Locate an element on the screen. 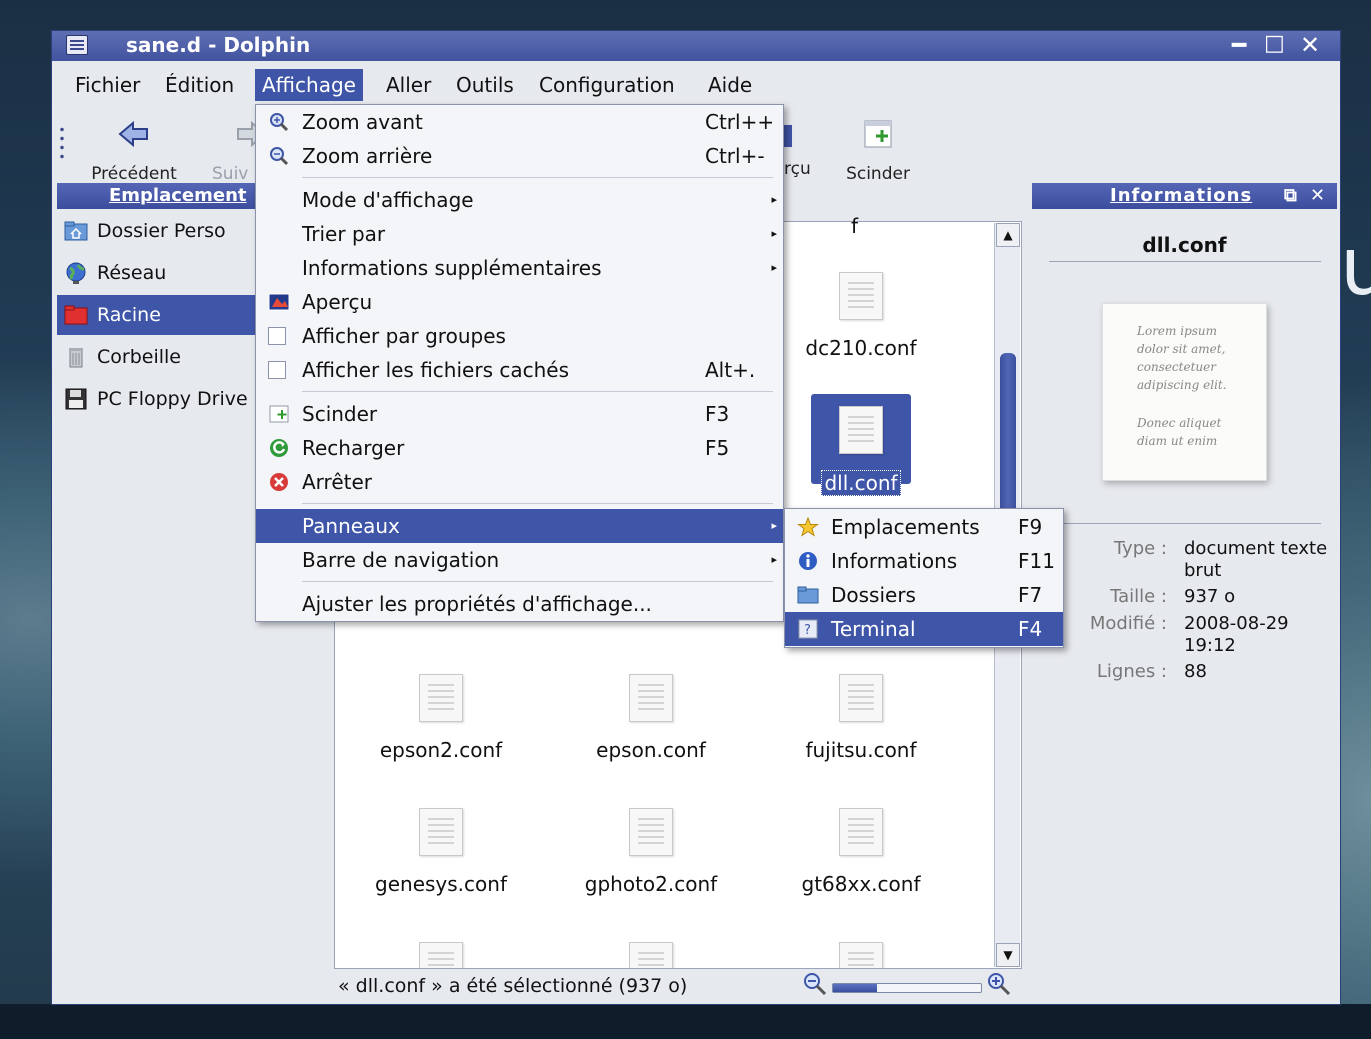 The width and height of the screenshot is (1371, 1039). star-icon is located at coordinates (808, 527).